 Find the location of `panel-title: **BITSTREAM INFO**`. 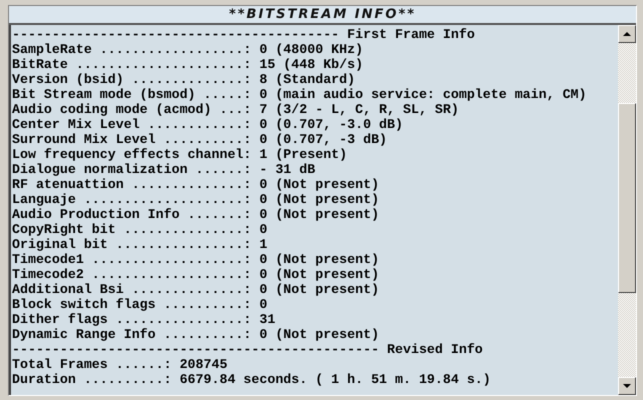

panel-title: **BITSTREAM INFO** is located at coordinates (322, 15).